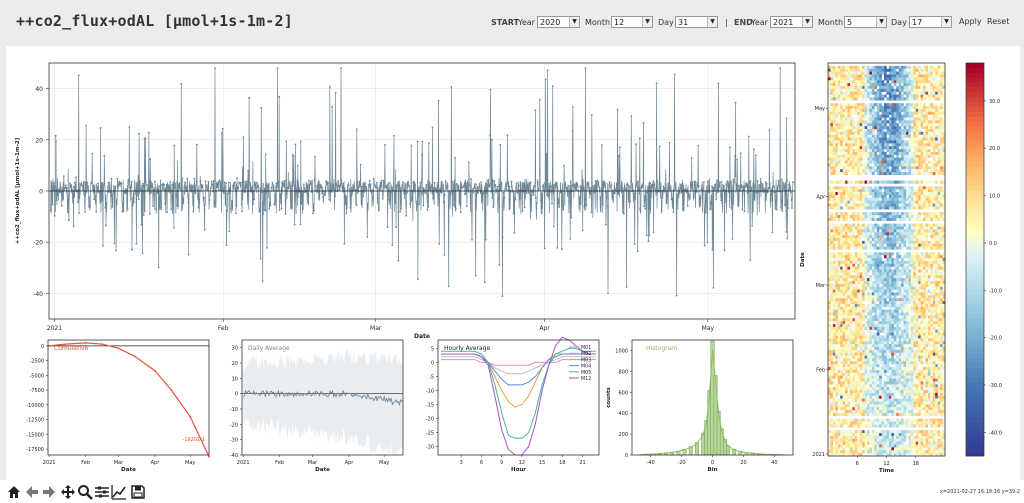  I want to click on start-day-select: 31 ▼, so click(696, 22).